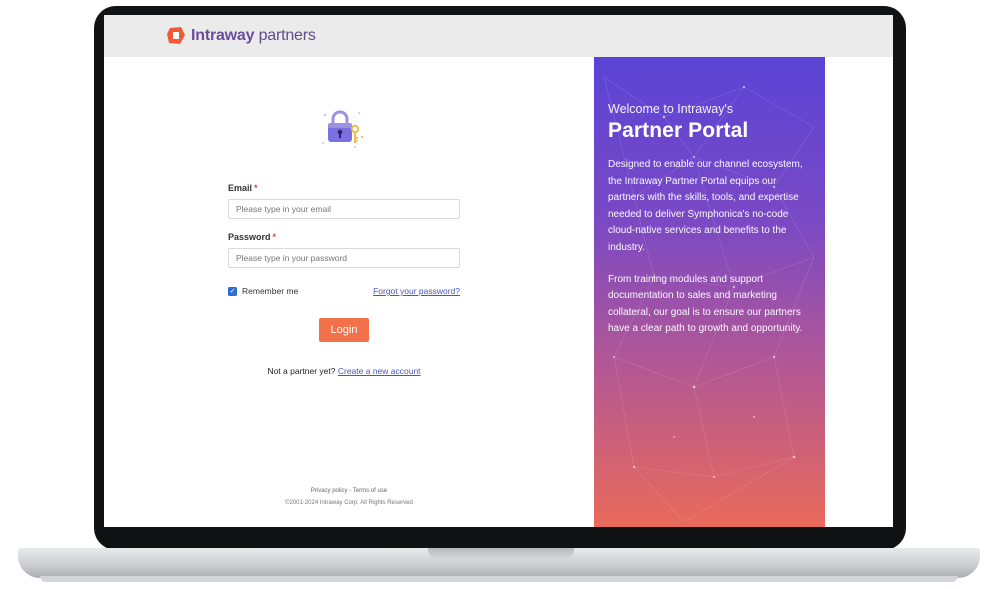 This screenshot has width=985, height=589. I want to click on email-field, so click(344, 209).